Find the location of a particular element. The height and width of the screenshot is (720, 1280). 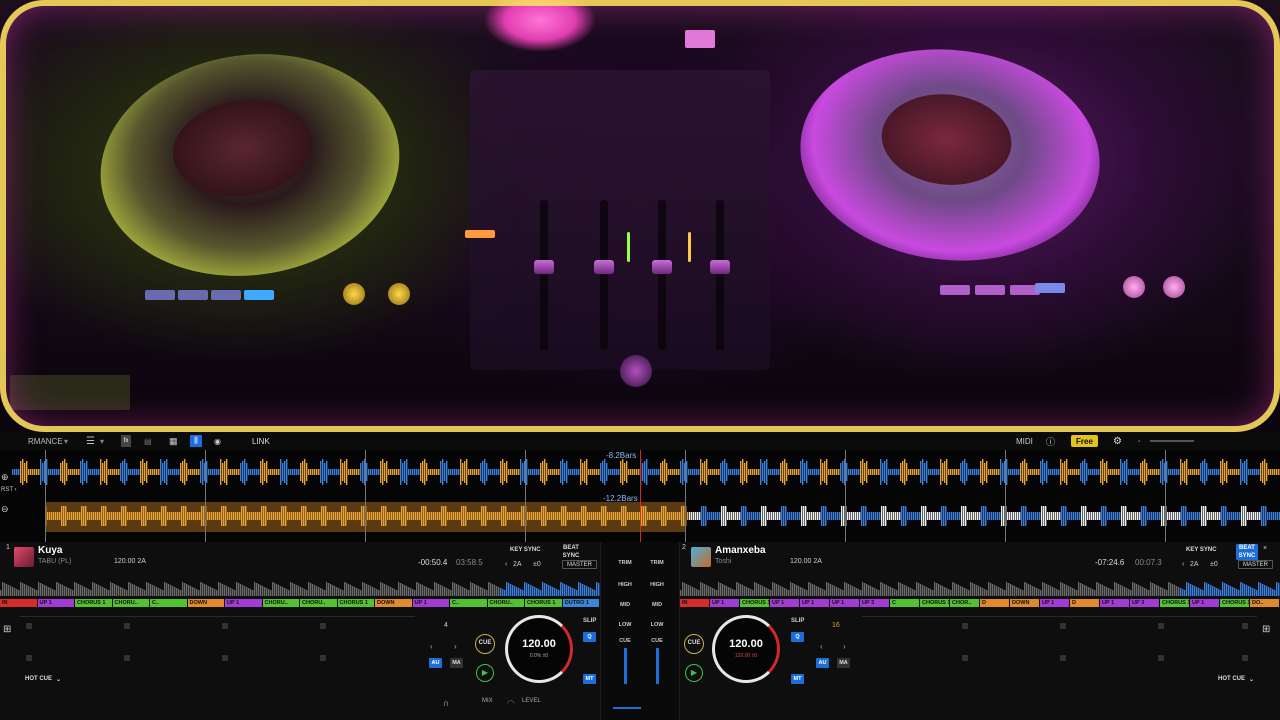

key-value: 2A is located at coordinates (517, 564).